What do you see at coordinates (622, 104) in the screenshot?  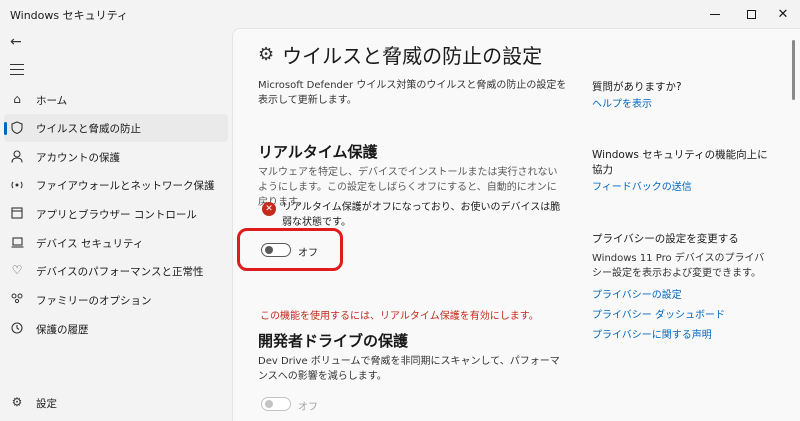 I see `help-link: ヘルプを表示` at bounding box center [622, 104].